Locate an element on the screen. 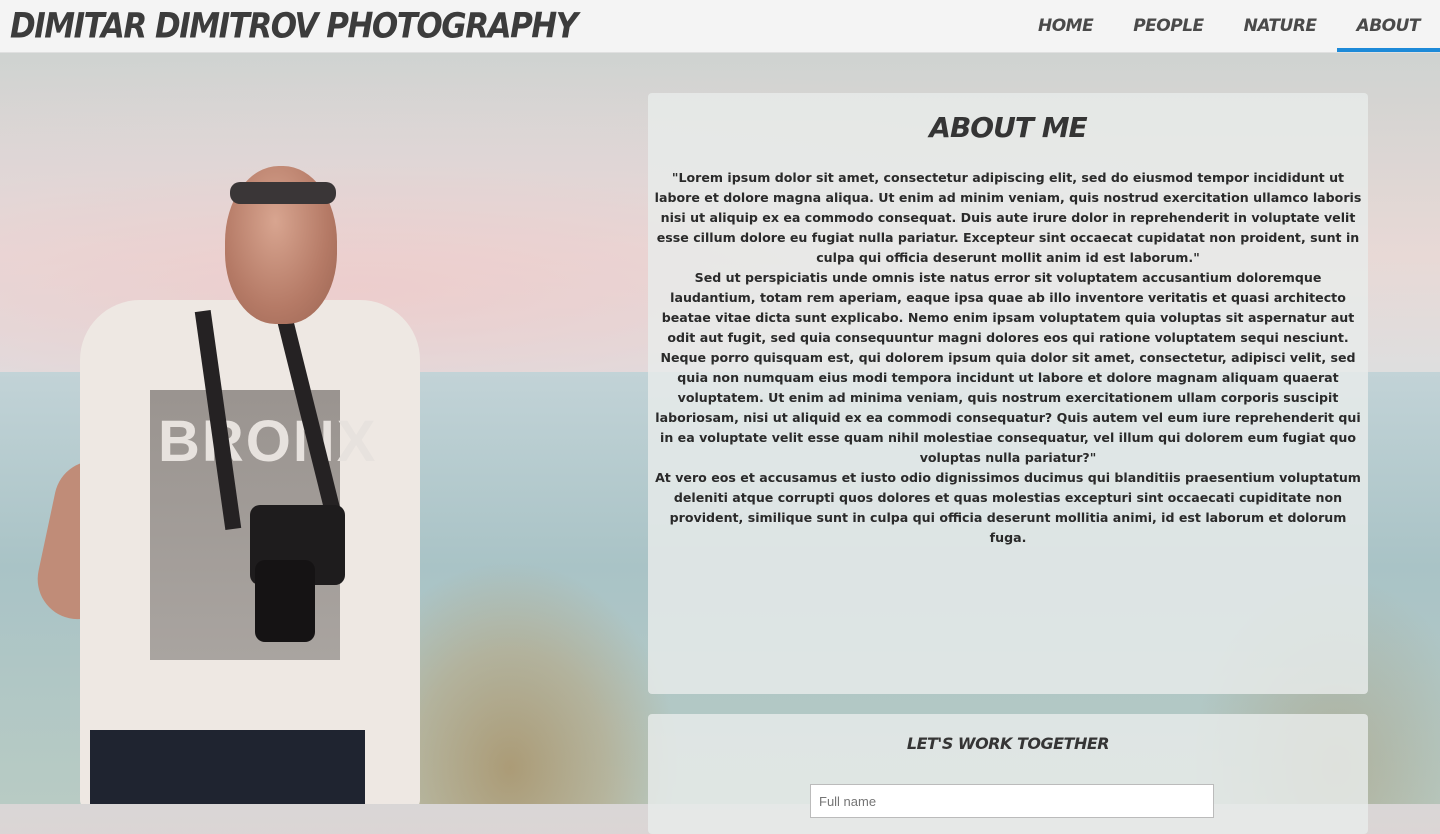 Image resolution: width=1440 pixels, height=834 pixels. full-name-input is located at coordinates (1012, 801).